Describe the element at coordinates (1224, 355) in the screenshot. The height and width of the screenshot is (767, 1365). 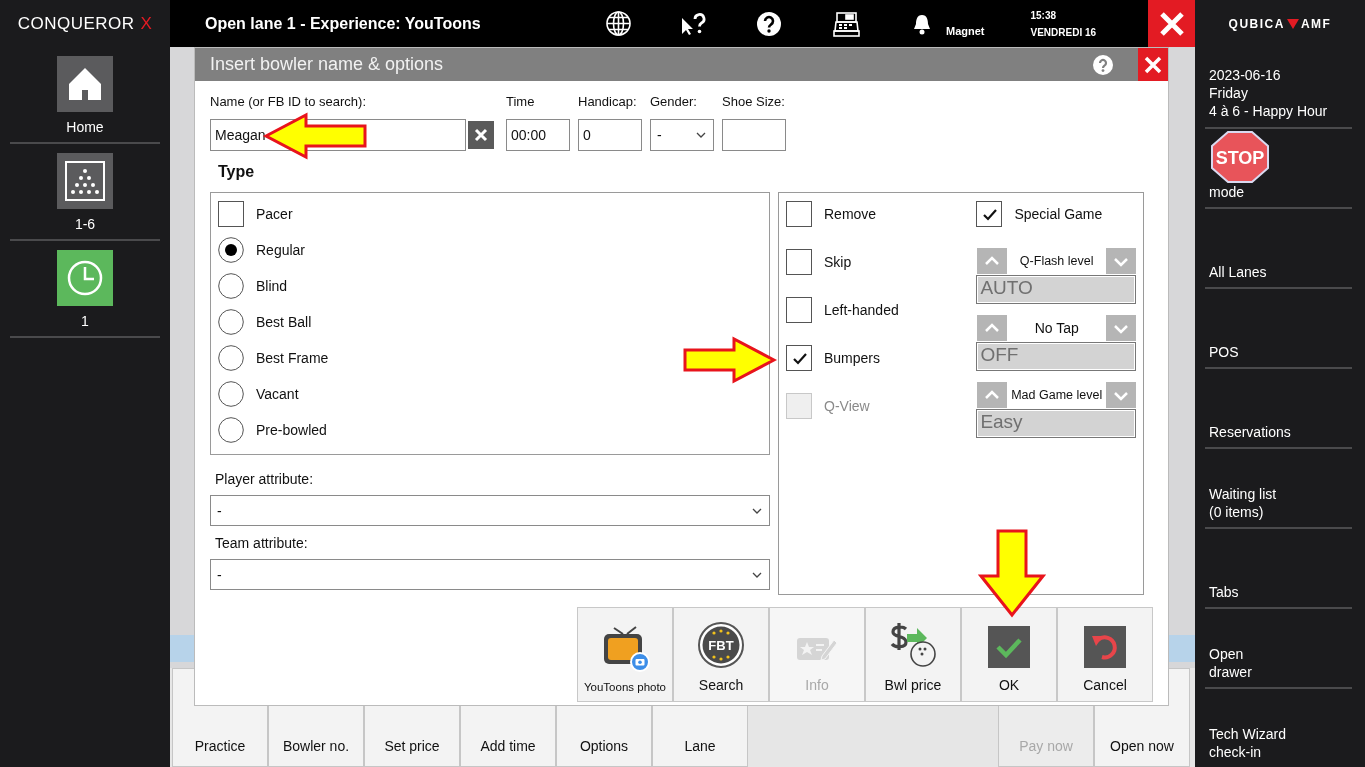
I see `menu-item: POS` at that location.